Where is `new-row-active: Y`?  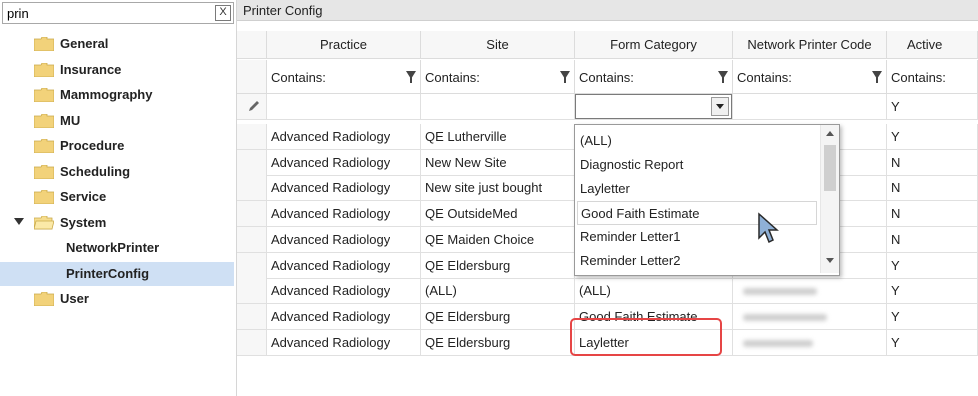
new-row-active: Y is located at coordinates (932, 107).